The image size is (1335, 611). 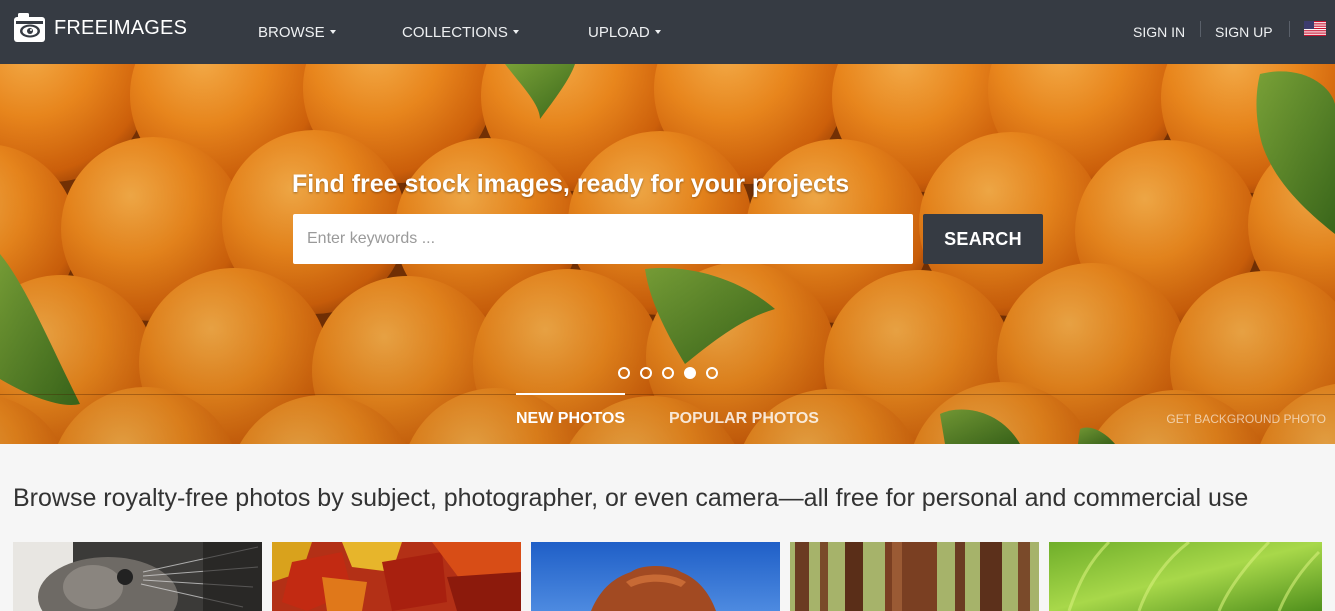 I want to click on tab-new-photos: NEW PHOTOS, so click(x=570, y=419).